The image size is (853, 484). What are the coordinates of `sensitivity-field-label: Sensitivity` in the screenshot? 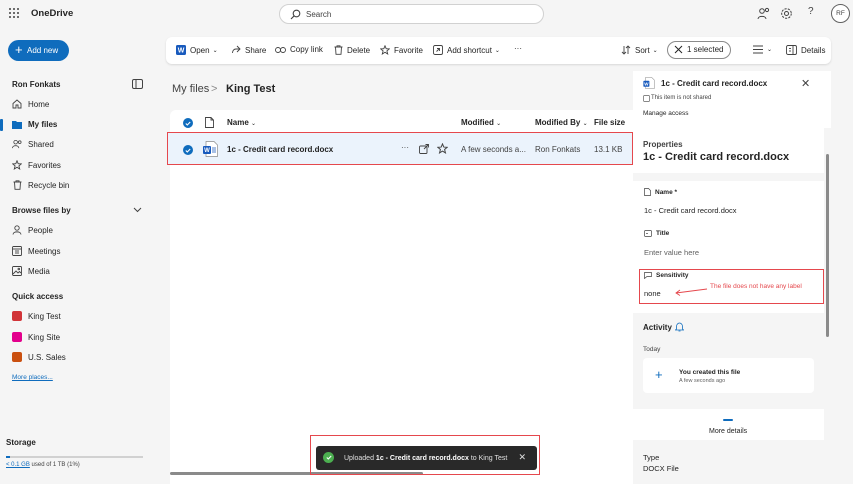 It's located at (666, 275).